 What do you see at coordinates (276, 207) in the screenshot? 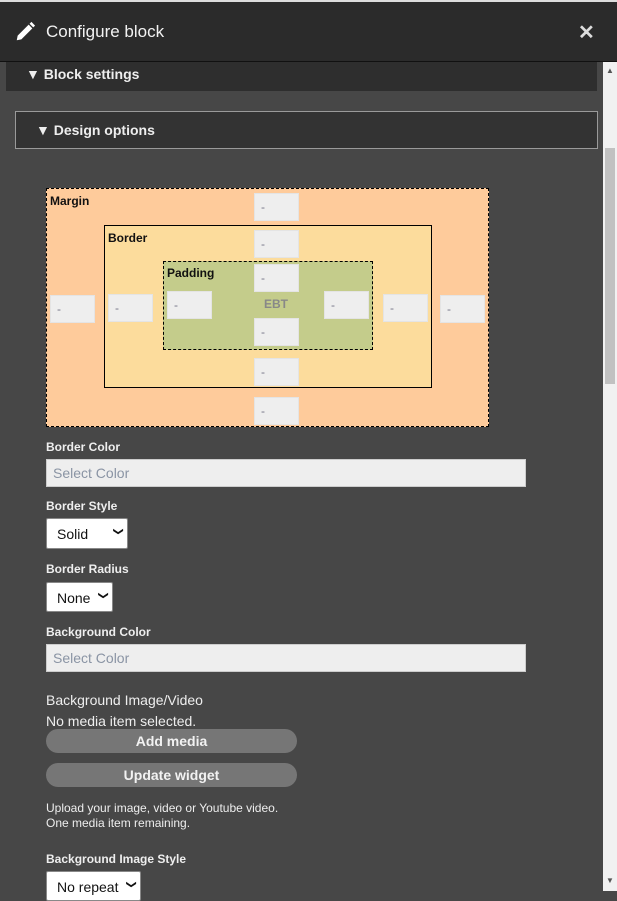
I see `margin-top-input: -` at bounding box center [276, 207].